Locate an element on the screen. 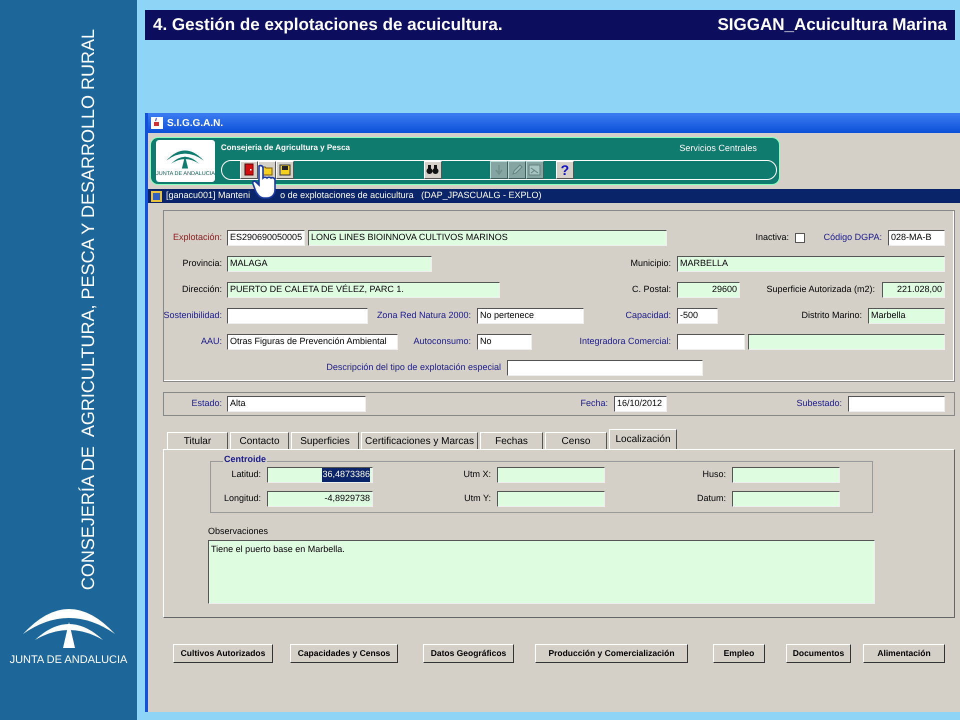 This screenshot has height=720, width=960. field-label: Superficie Autorizada (m2): is located at coordinates (820, 289).